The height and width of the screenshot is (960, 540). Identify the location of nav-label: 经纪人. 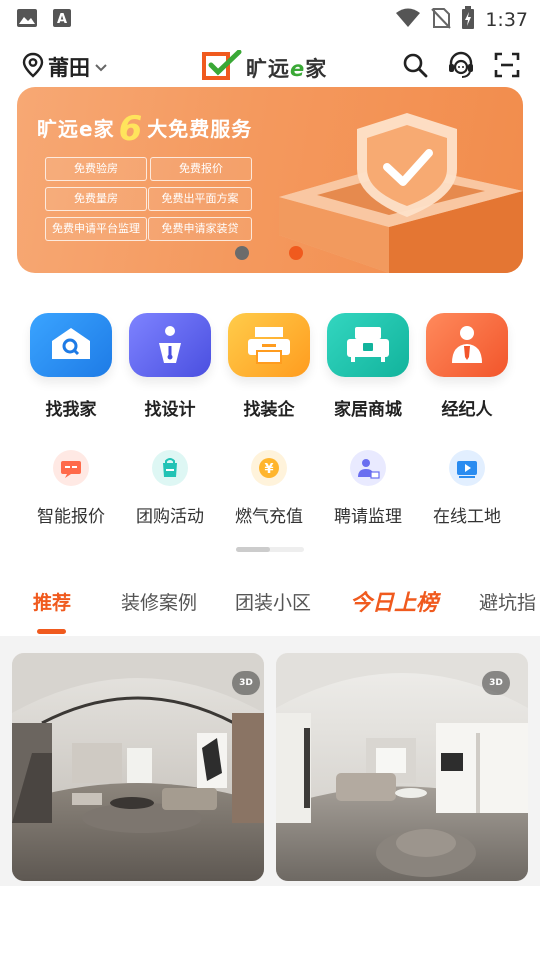
(467, 410).